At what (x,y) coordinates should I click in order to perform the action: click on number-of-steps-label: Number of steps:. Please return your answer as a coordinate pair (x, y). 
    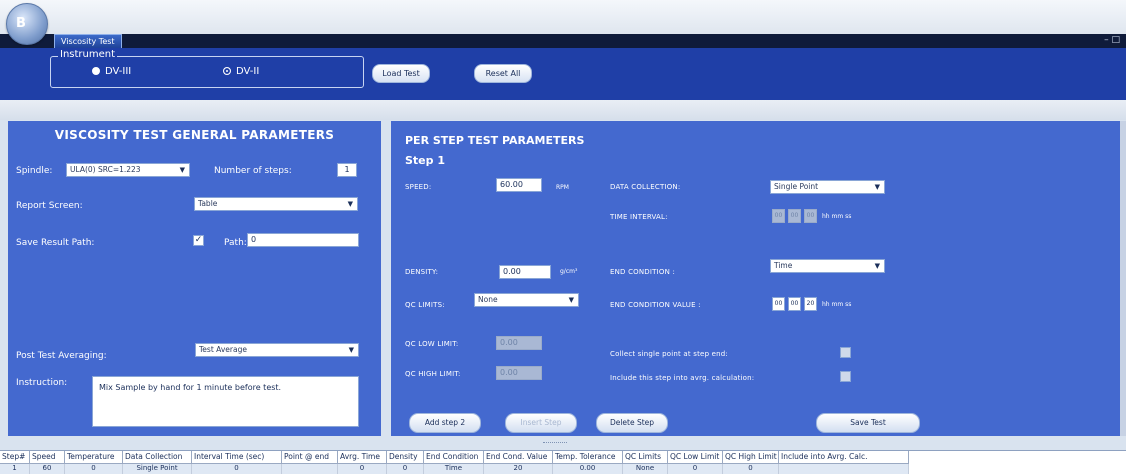
    Looking at the image, I should click on (253, 171).